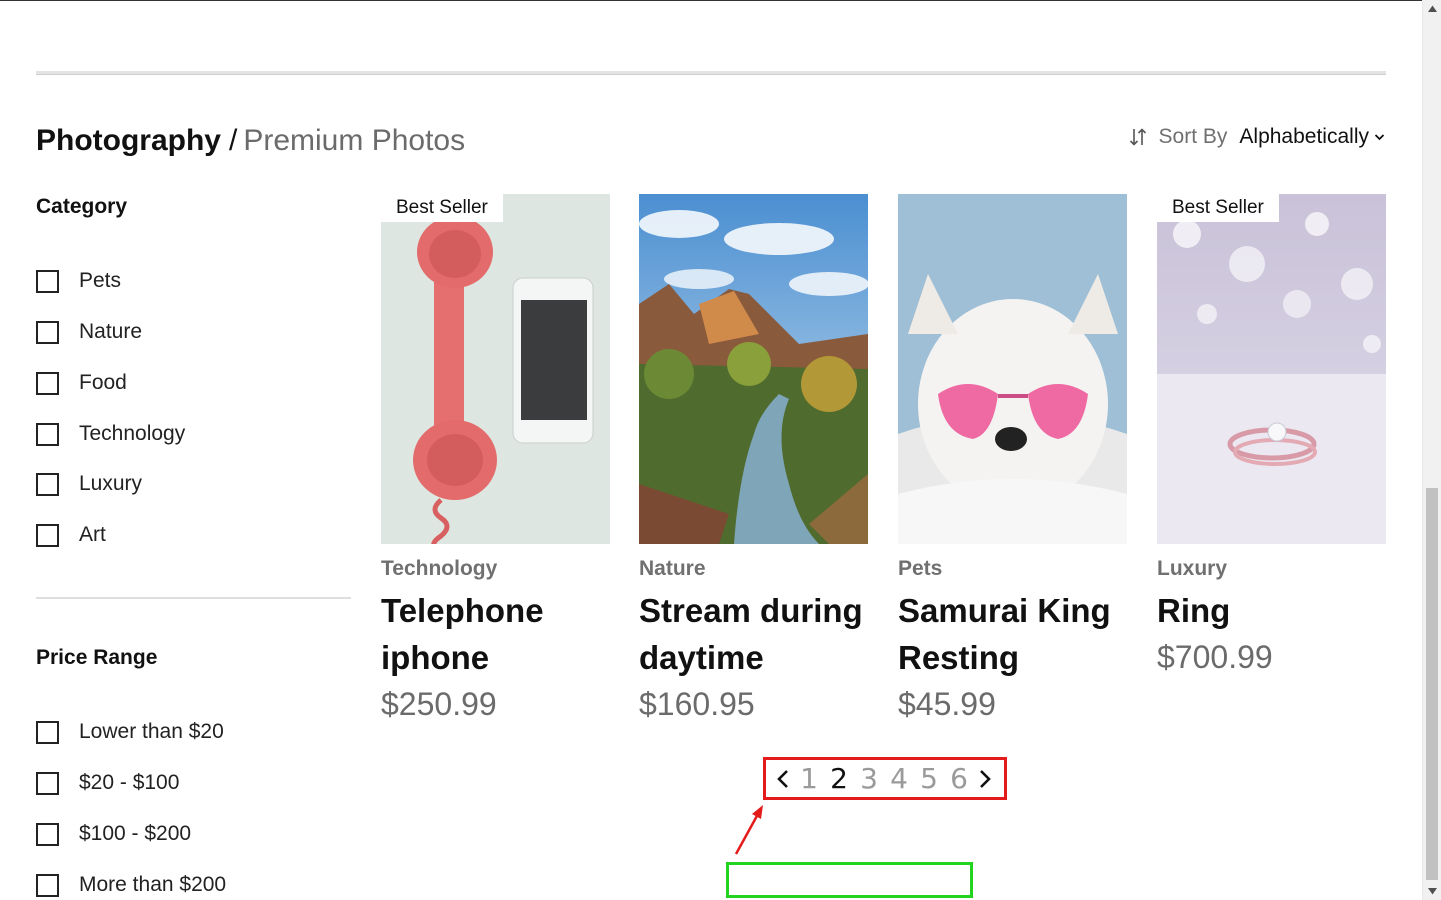 Image resolution: width=1441 pixels, height=900 pixels. I want to click on page-2-current: 2, so click(839, 778).